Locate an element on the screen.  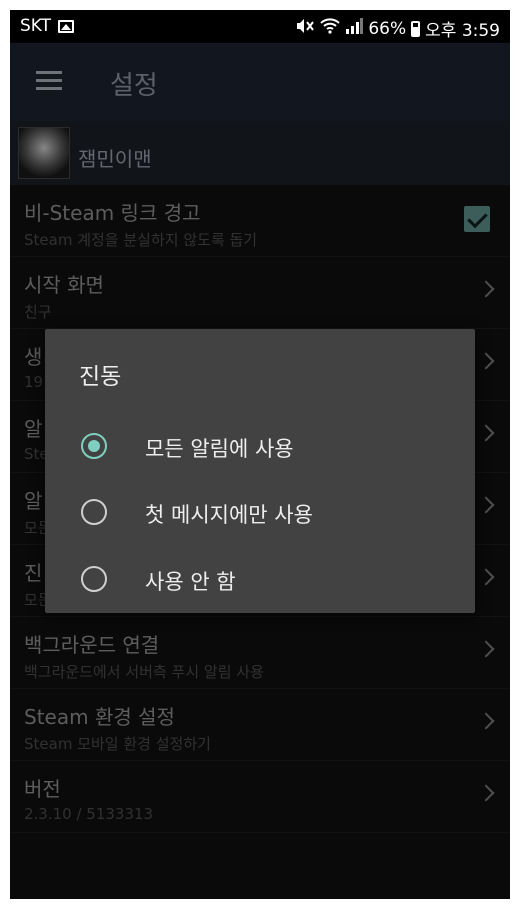
clock: 오후 3:59 is located at coordinates (462, 31).